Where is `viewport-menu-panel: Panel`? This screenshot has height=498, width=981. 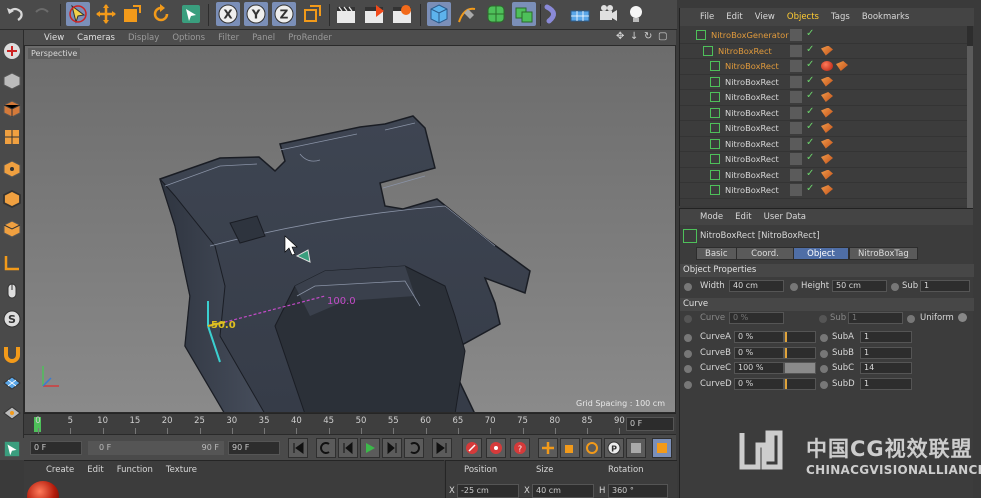 viewport-menu-panel: Panel is located at coordinates (263, 38).